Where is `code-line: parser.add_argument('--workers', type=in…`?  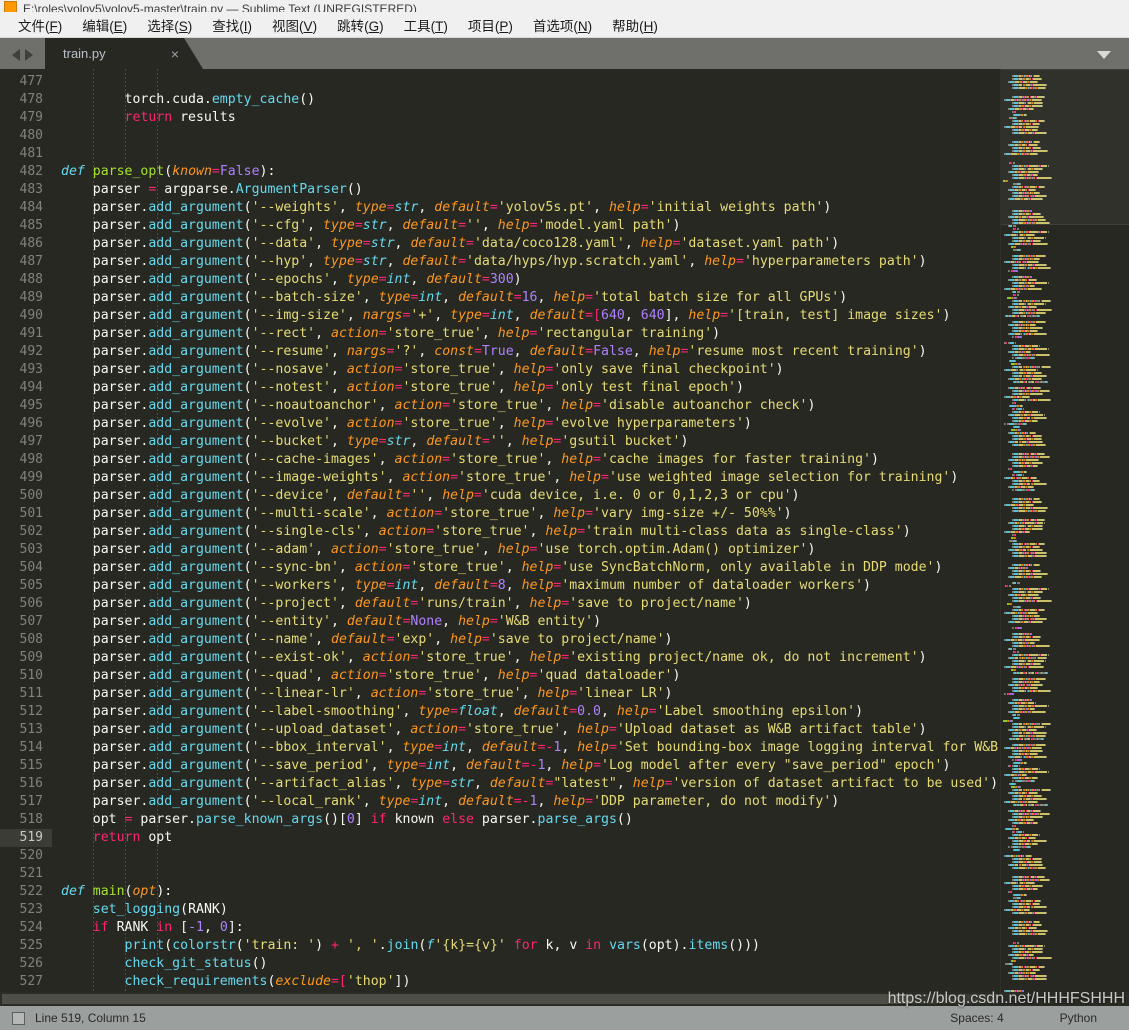 code-line: parser.add_argument('--workers', type=in… is located at coordinates (526, 586).